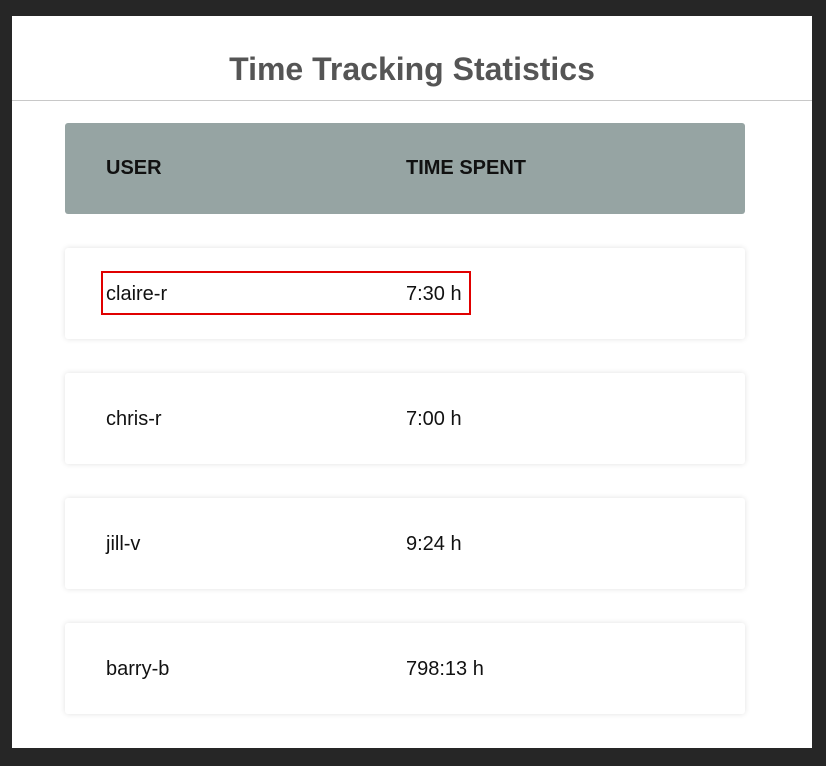 This screenshot has height=766, width=826. What do you see at coordinates (405, 668) in the screenshot?
I see `table-row: barry-b 798:13 h` at bounding box center [405, 668].